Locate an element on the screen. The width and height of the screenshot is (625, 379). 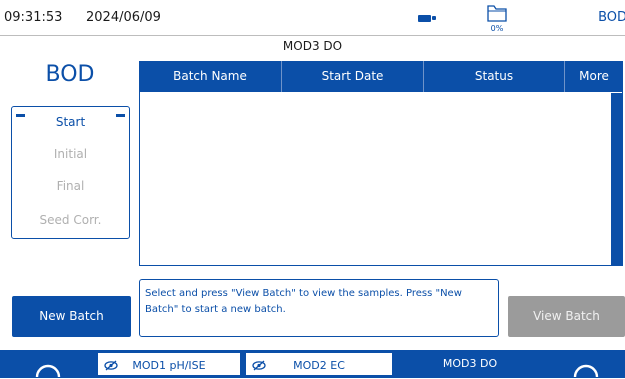
rotate-right-icon is located at coordinates (585, 364).